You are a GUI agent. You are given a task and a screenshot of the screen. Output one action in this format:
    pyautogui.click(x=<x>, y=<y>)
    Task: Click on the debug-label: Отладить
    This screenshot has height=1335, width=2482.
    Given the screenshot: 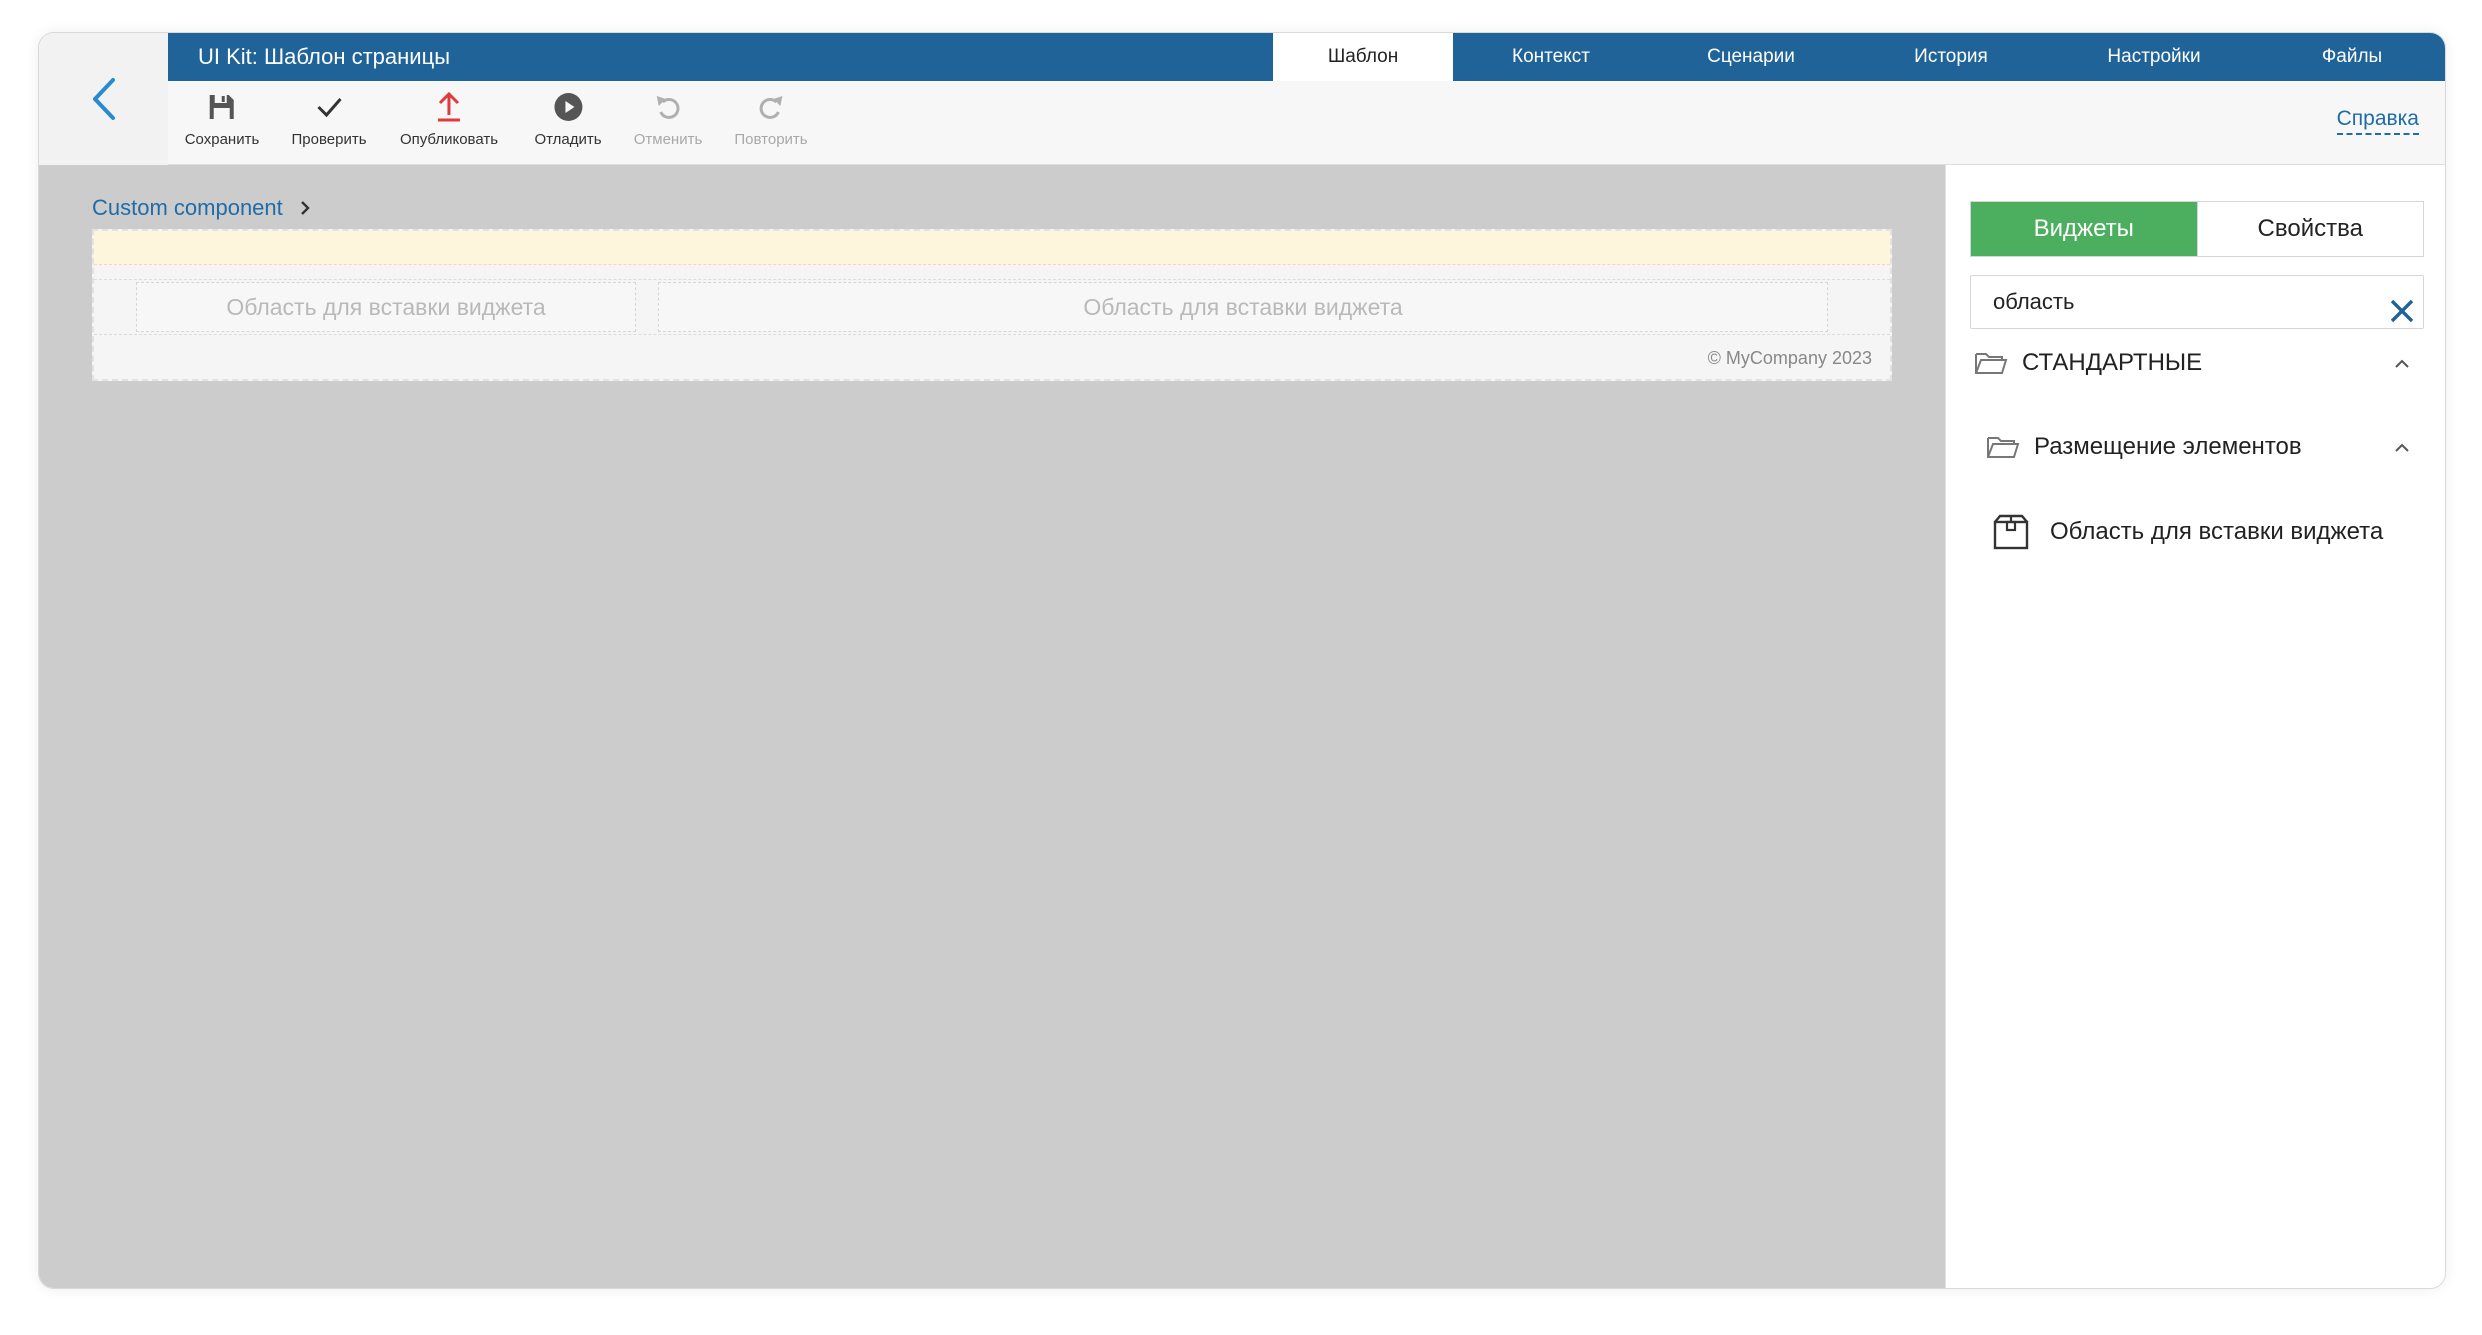 What is the action you would take?
    pyautogui.click(x=568, y=139)
    